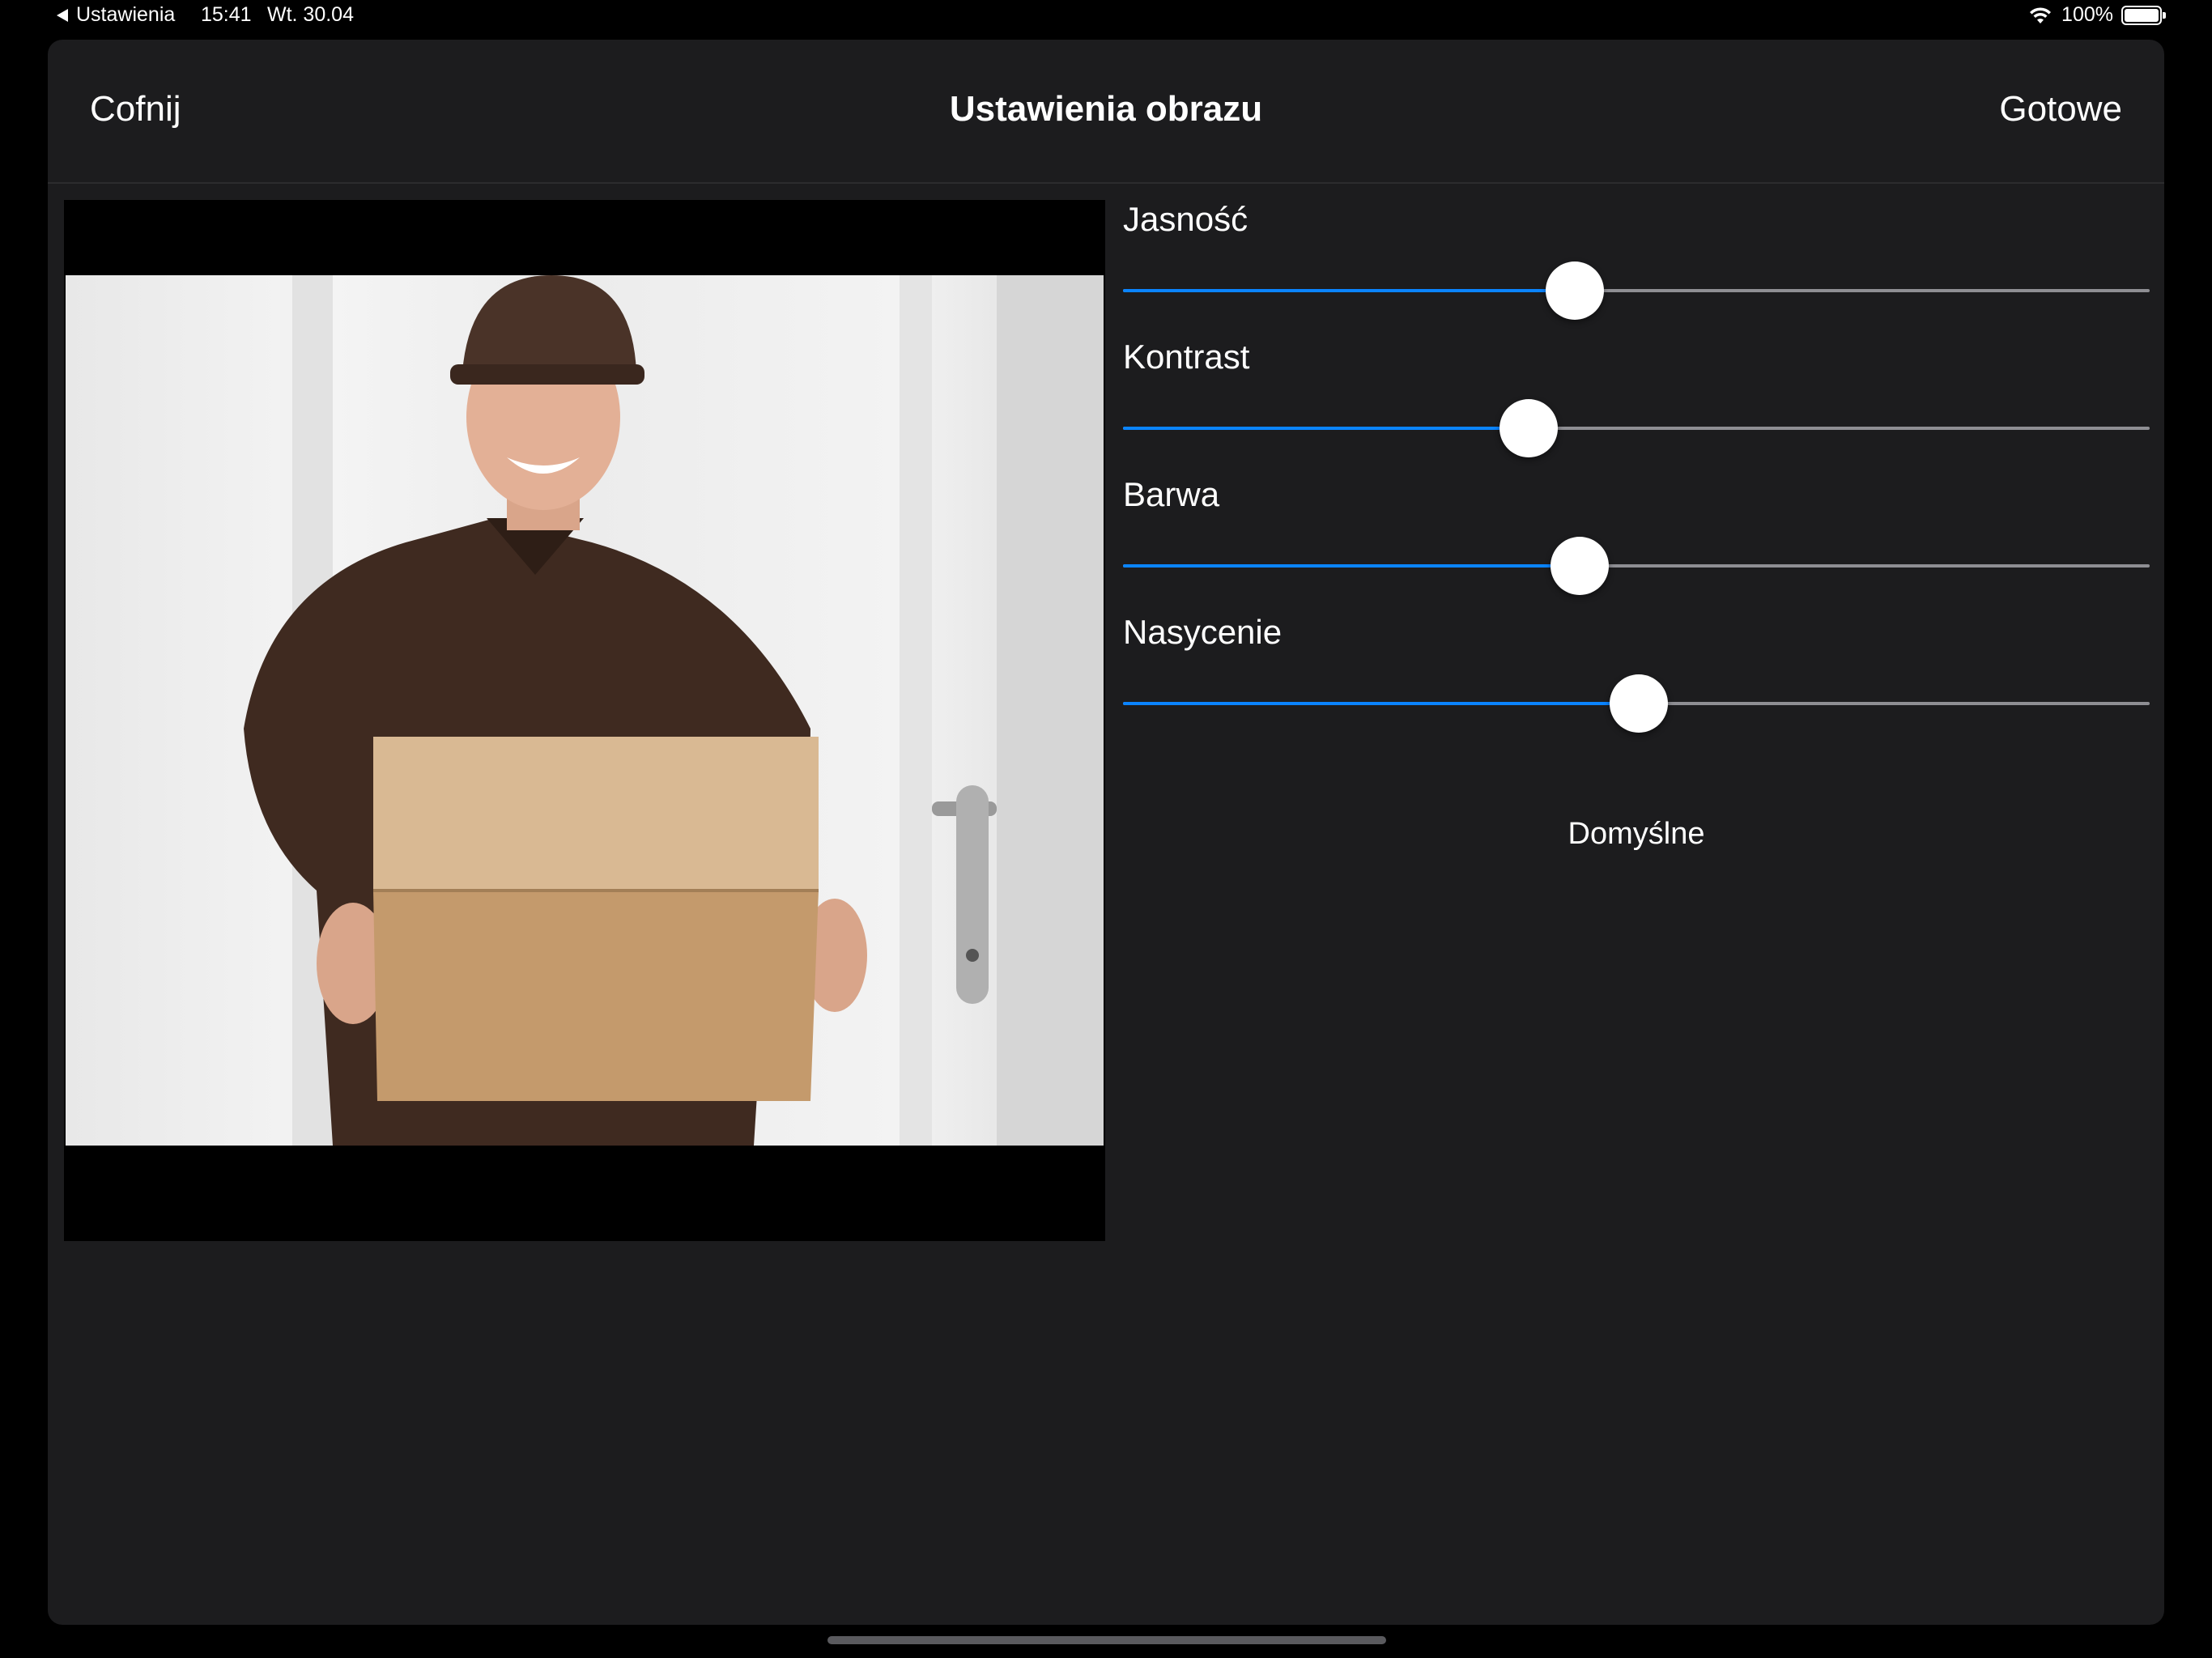  I want to click on battery-level-fill, so click(2142, 15).